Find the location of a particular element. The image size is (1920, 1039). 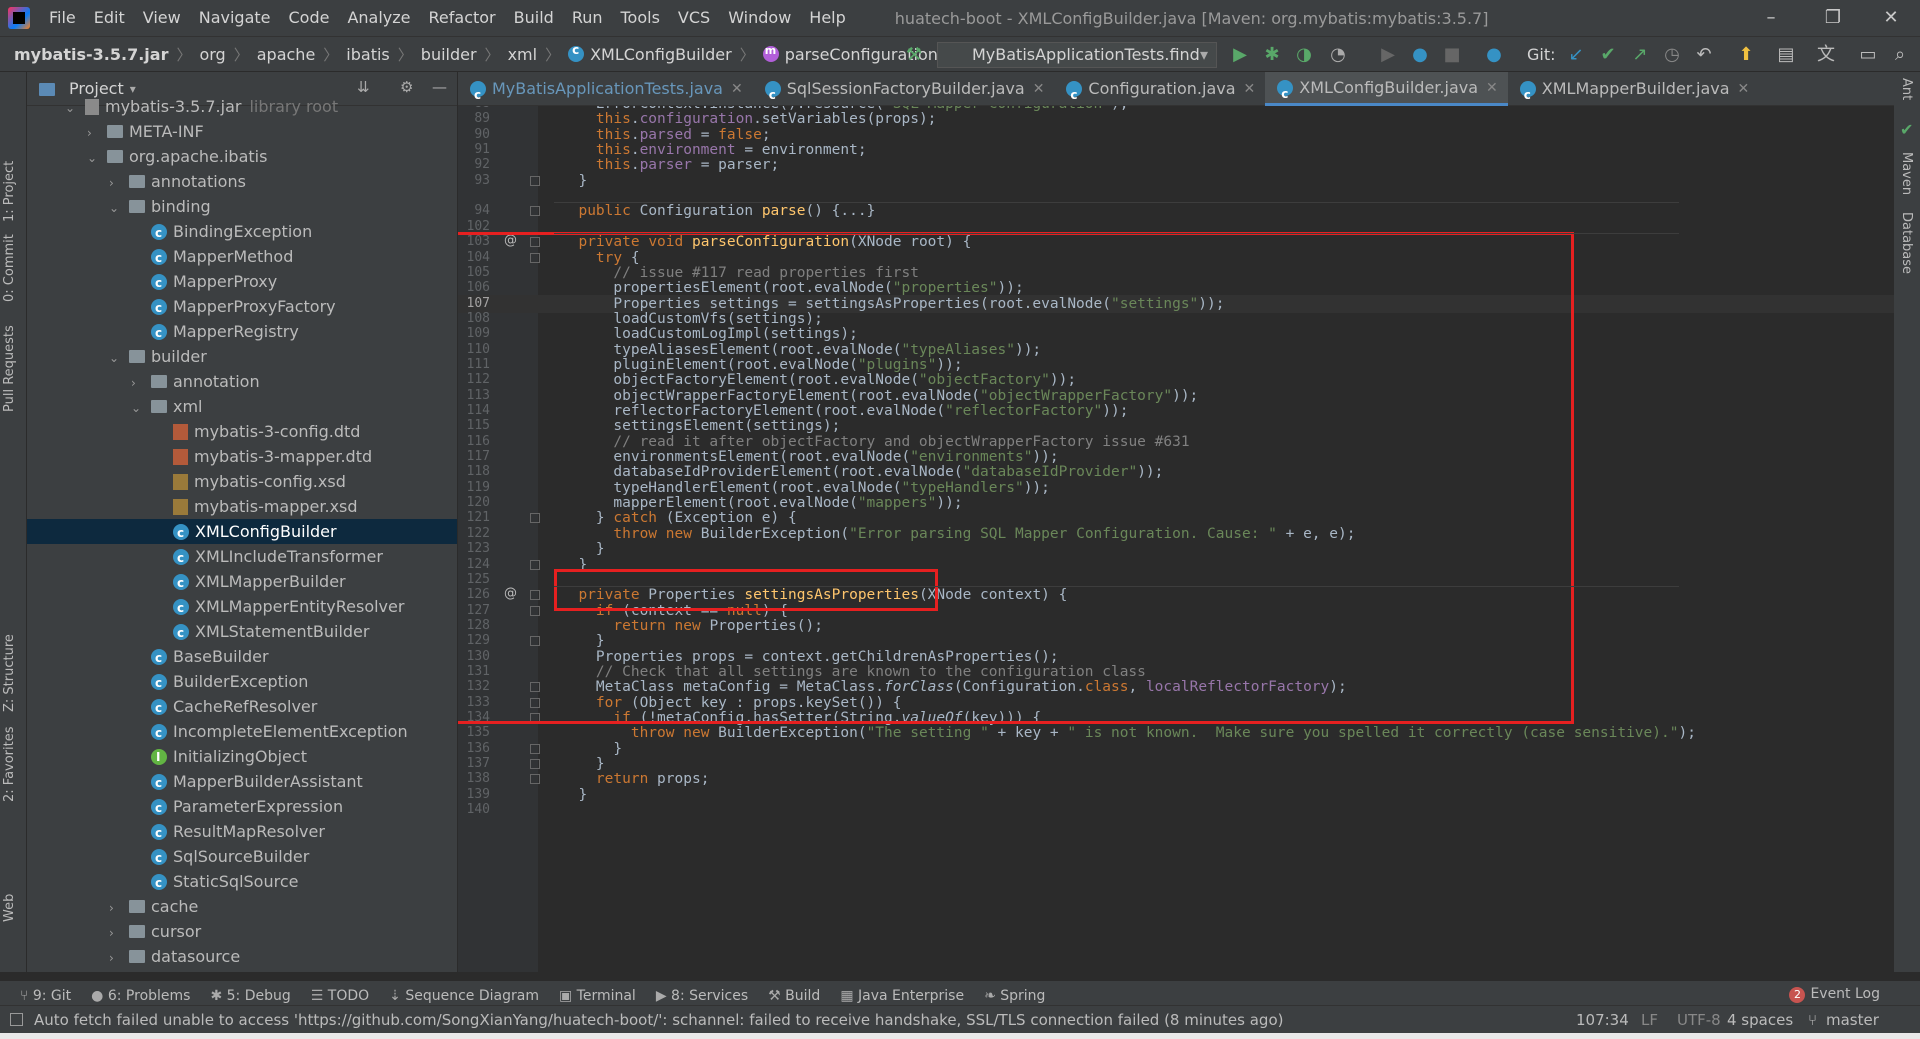

git-update-icon: ↙ is located at coordinates (1576, 55).